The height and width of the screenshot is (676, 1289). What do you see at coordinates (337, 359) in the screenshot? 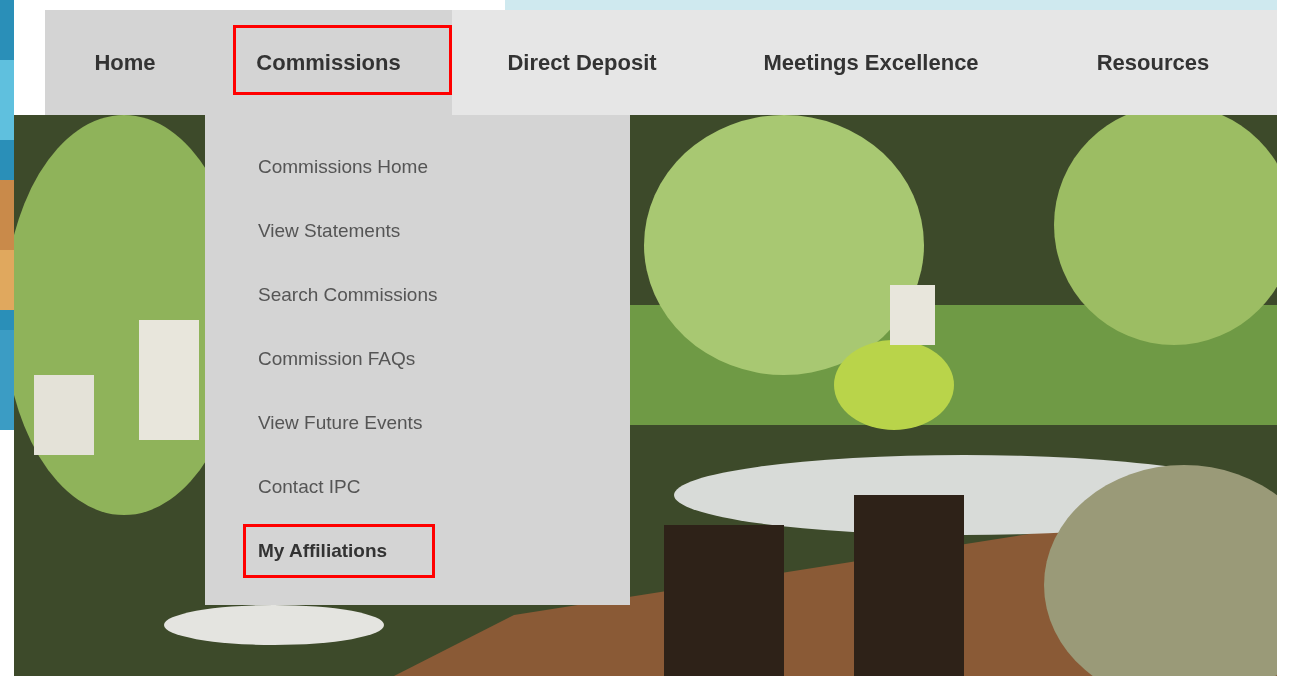
I see `menu-item: Commission FAQs` at bounding box center [337, 359].